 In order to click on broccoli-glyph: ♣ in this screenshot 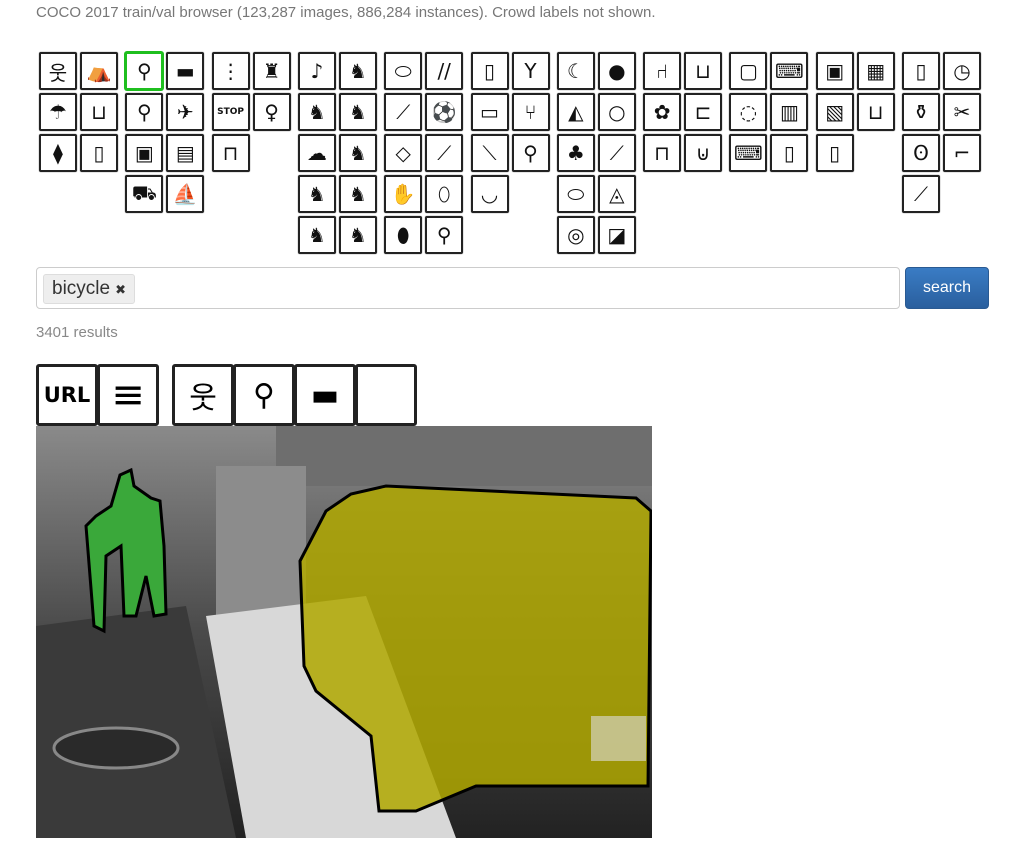, I will do `click(575, 153)`.